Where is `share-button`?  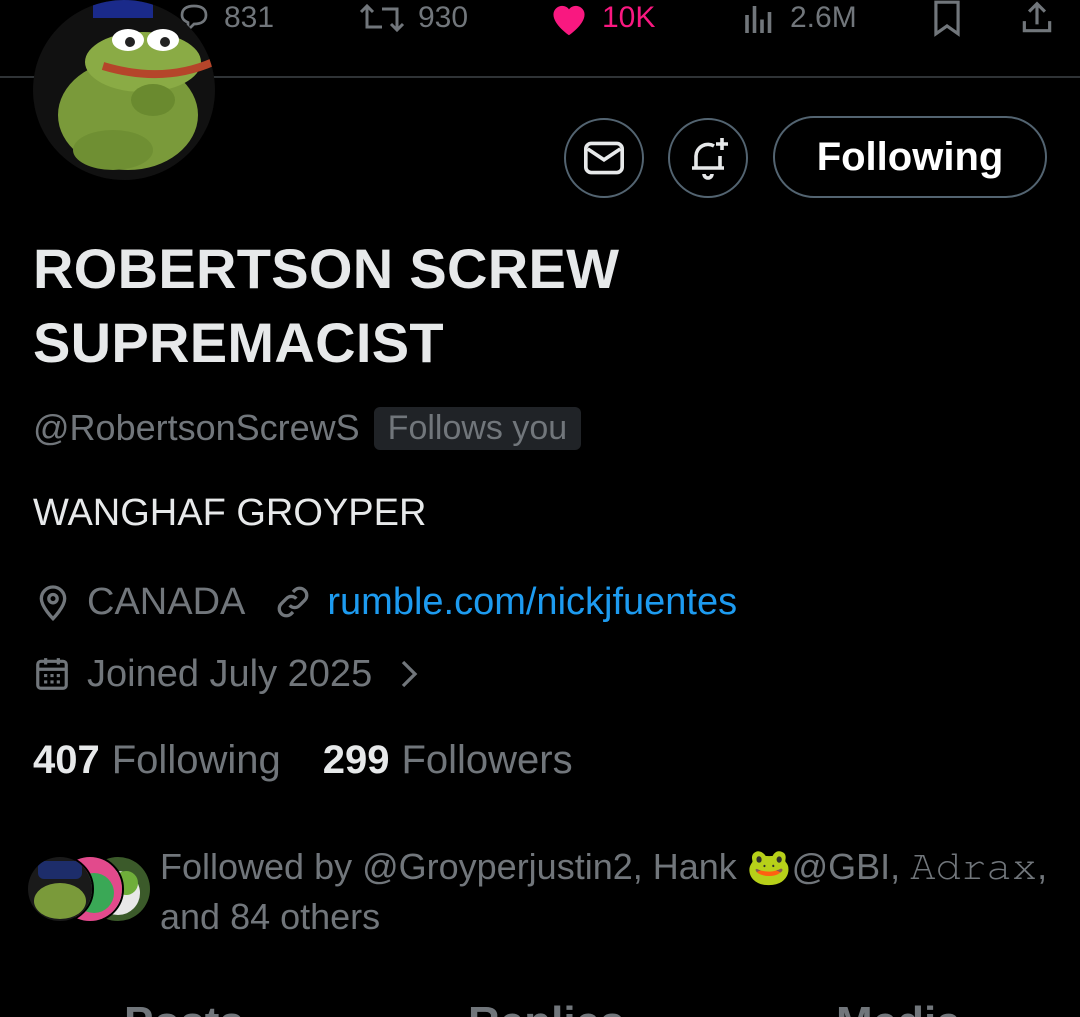 share-button is located at coordinates (1037, 18).